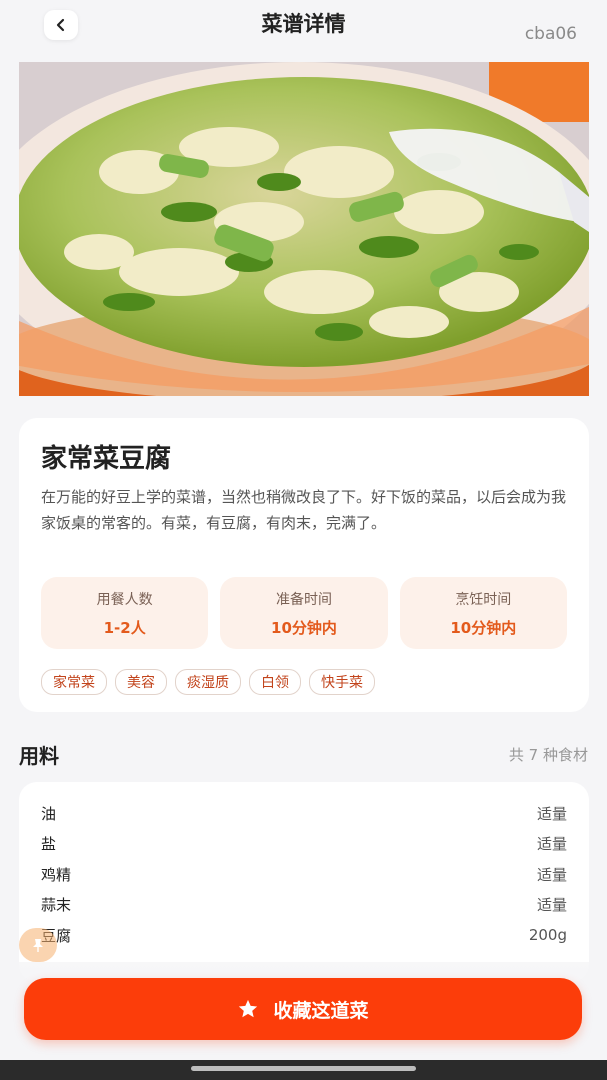 This screenshot has height=1080, width=607. I want to click on pin-icon, so click(38, 945).